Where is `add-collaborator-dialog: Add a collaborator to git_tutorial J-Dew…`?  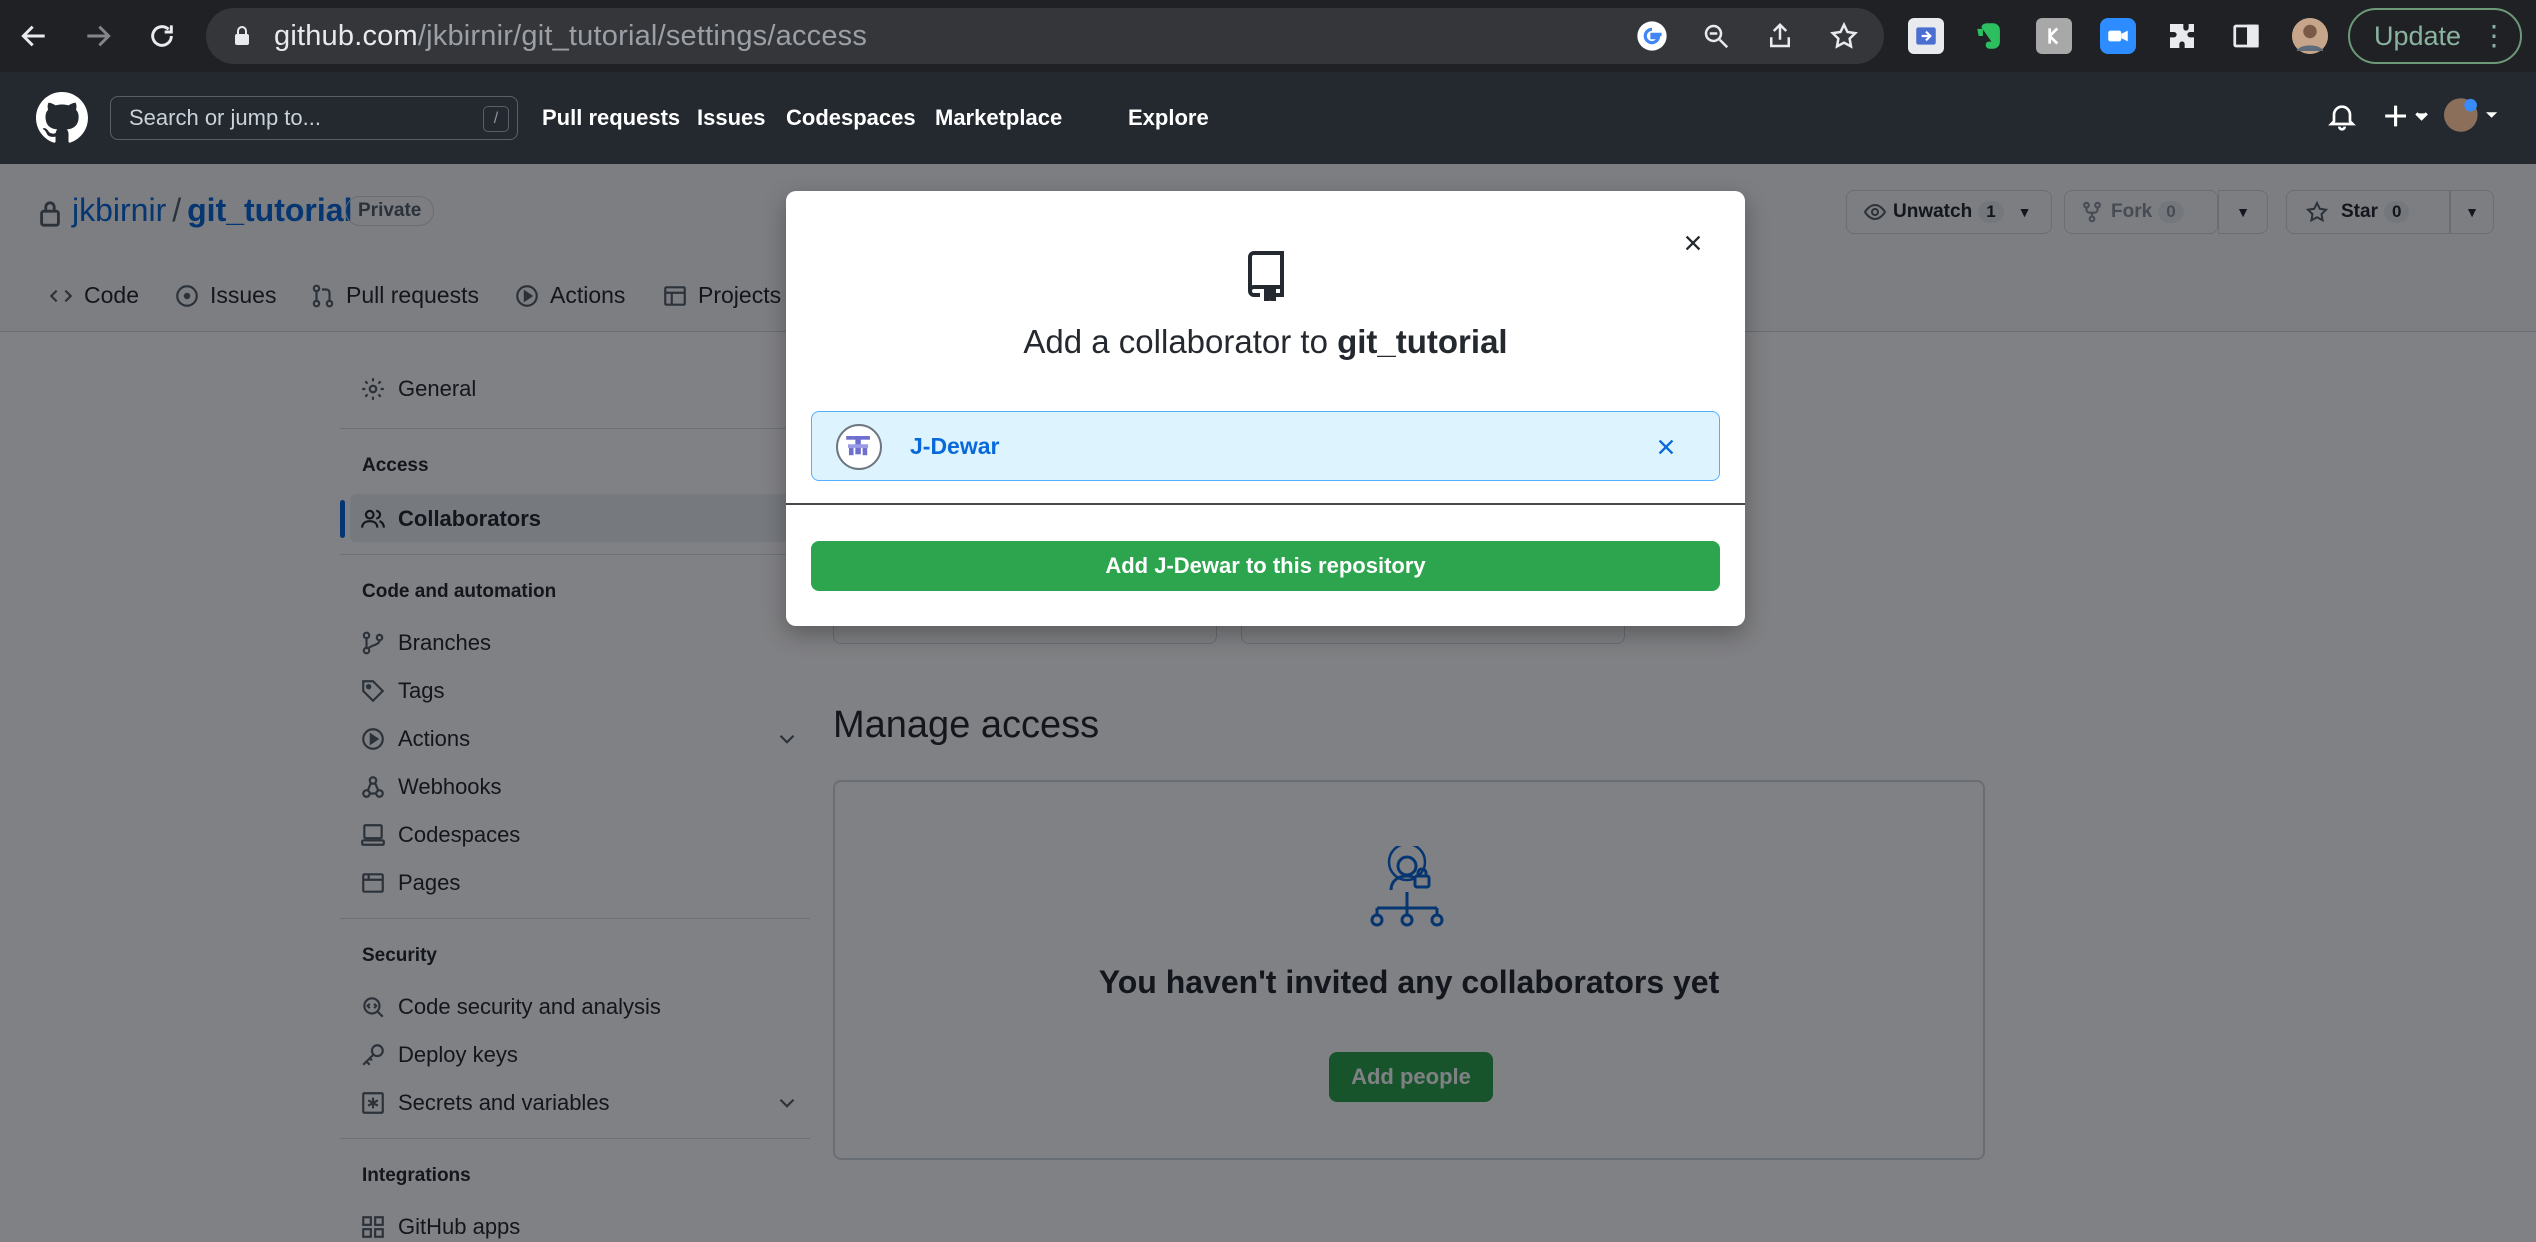 add-collaborator-dialog: Add a collaborator to git_tutorial J-Dew… is located at coordinates (1265, 408).